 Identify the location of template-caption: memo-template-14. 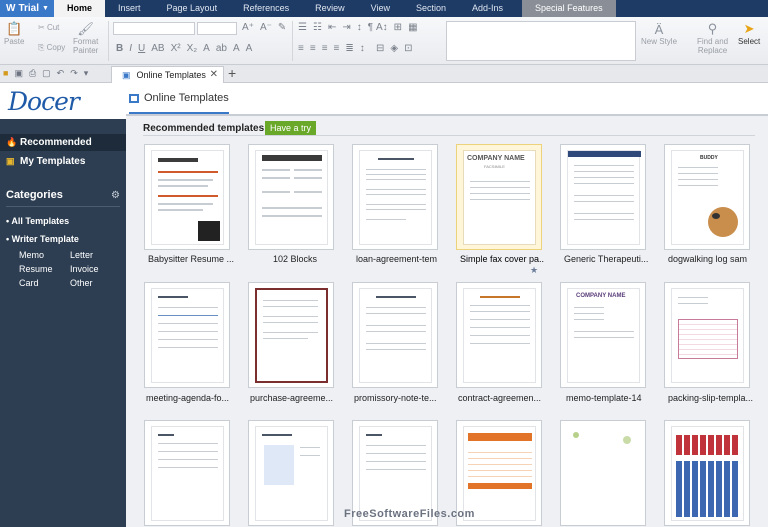
(616, 398).